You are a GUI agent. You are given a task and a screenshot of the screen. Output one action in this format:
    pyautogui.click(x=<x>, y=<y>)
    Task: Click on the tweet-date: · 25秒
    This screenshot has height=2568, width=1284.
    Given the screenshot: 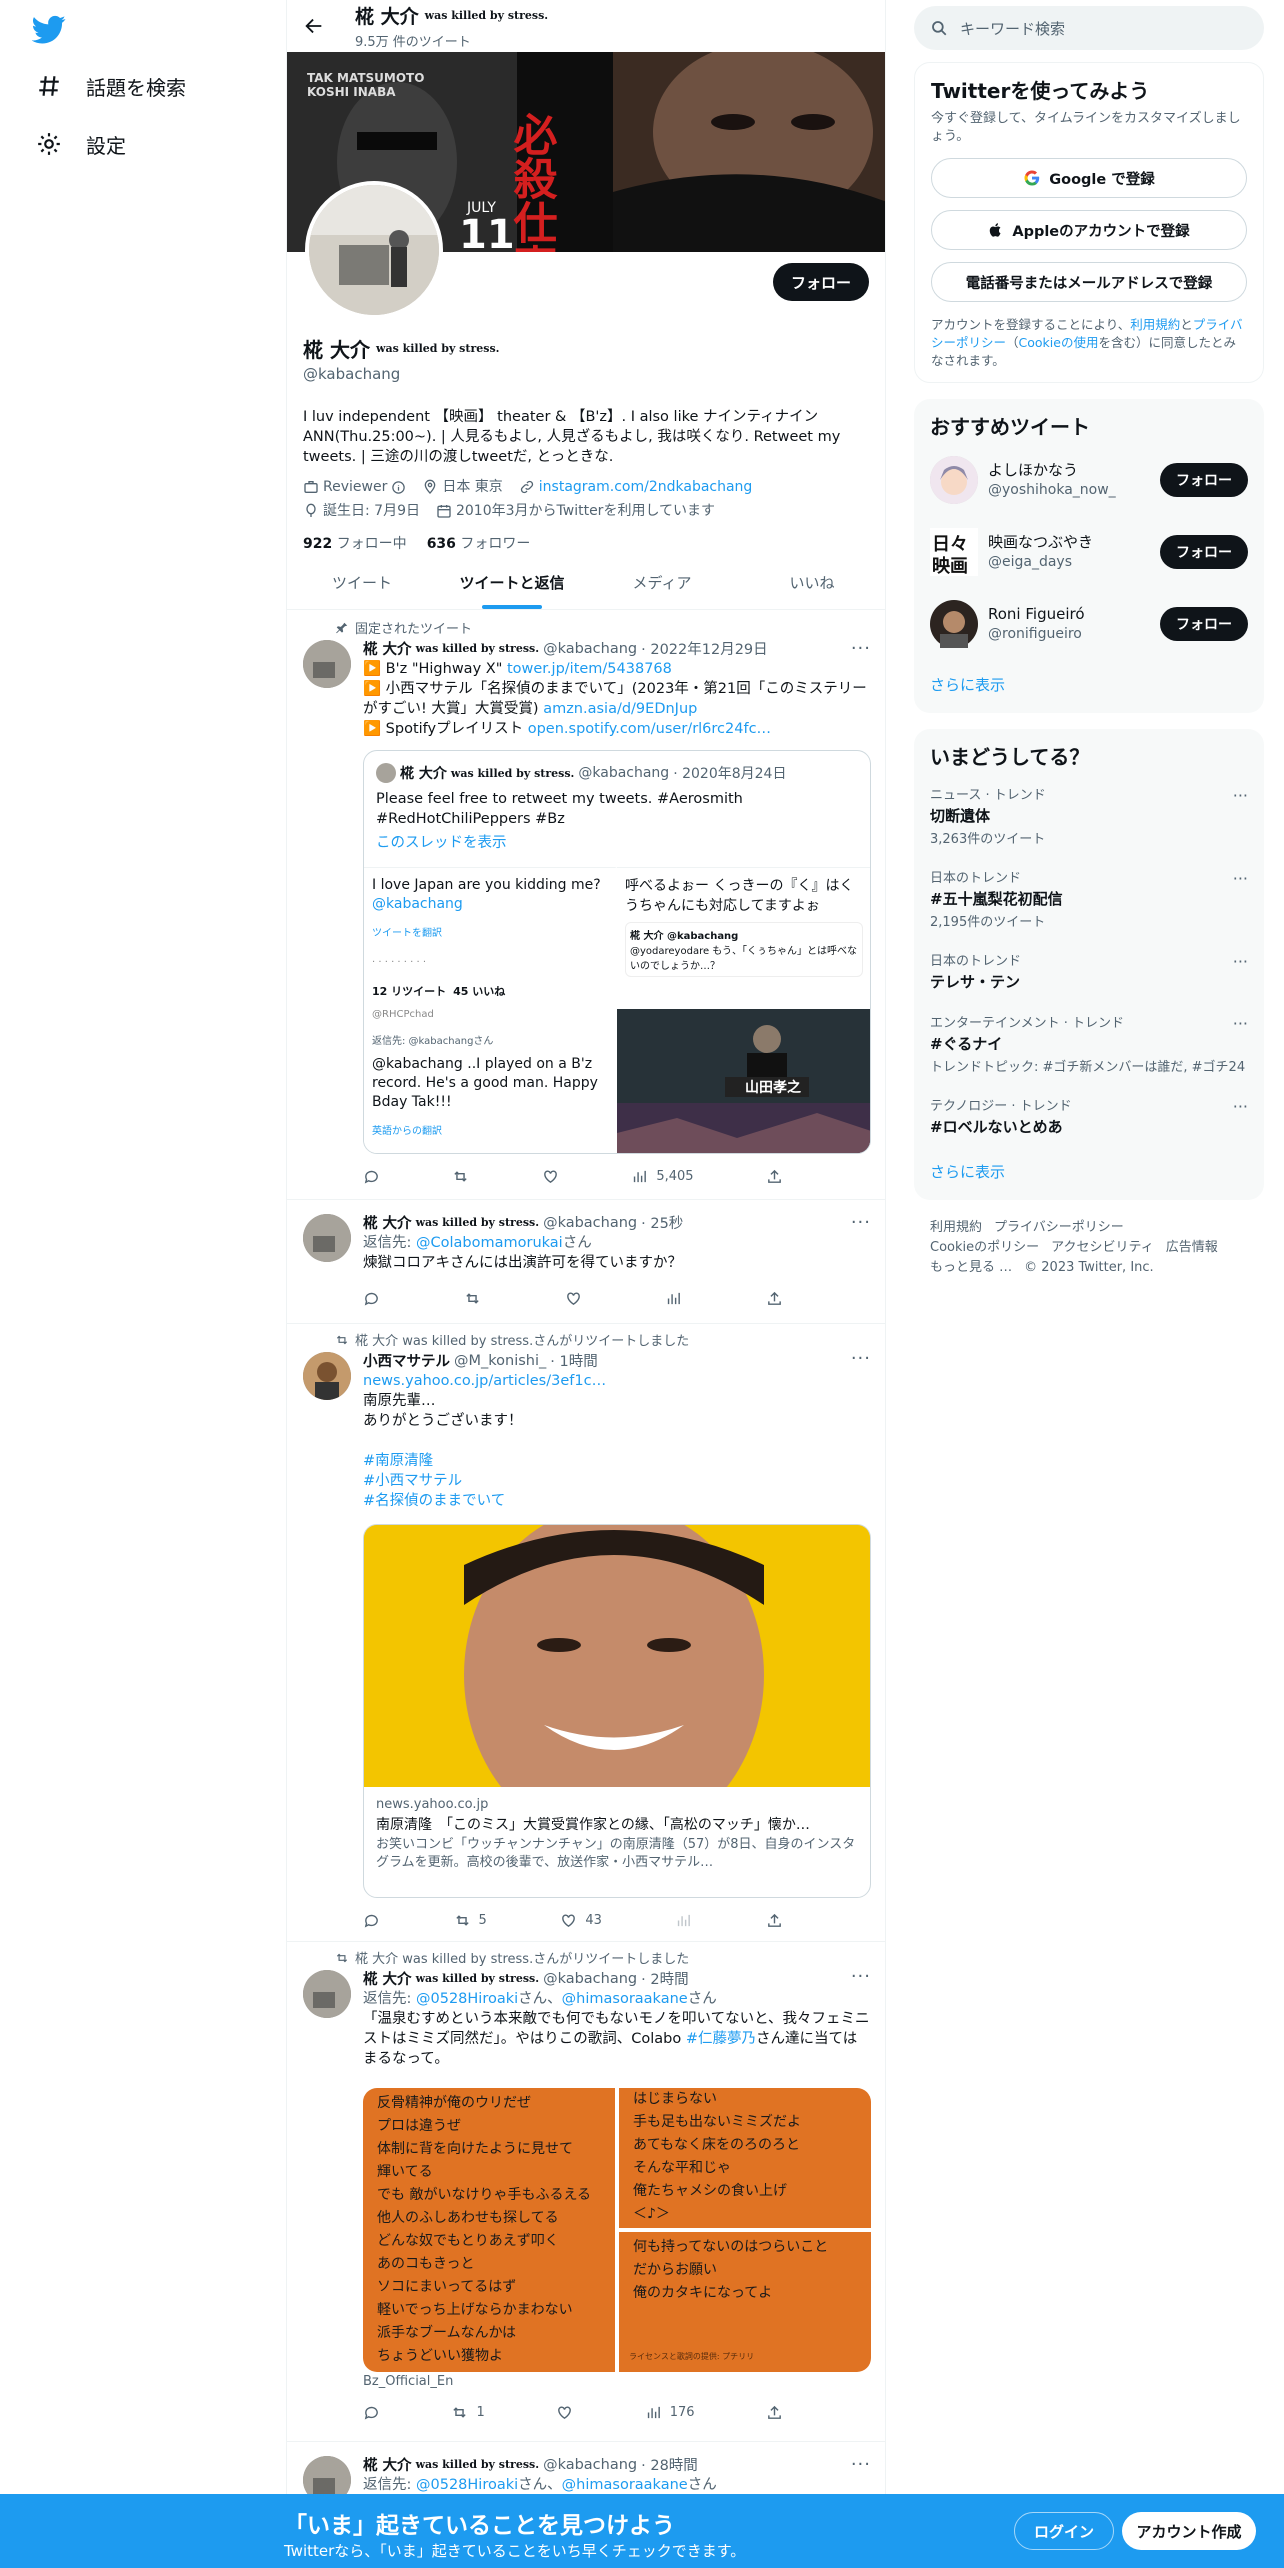 What is the action you would take?
    pyautogui.click(x=662, y=1222)
    